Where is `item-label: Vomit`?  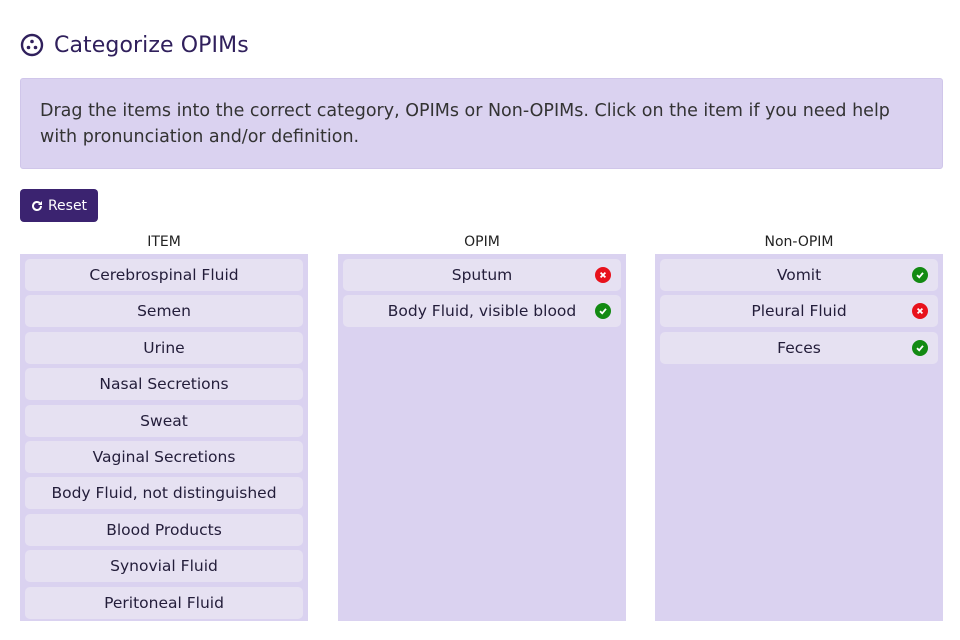
item-label: Vomit is located at coordinates (799, 275).